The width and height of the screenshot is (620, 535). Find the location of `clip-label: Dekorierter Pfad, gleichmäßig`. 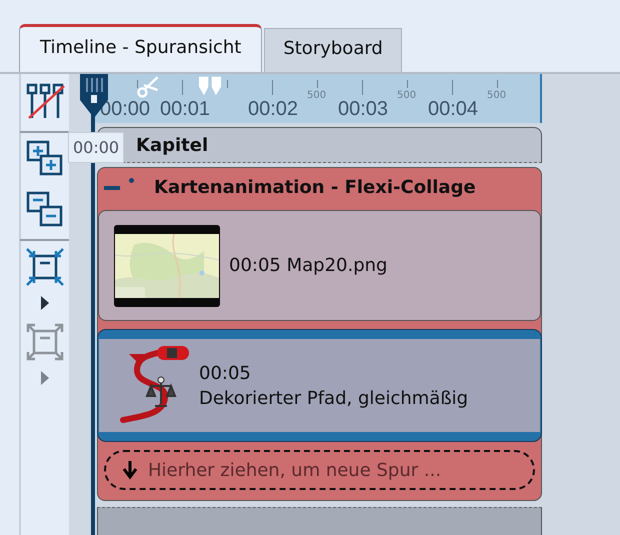

clip-label: Dekorierter Pfad, gleichmäßig is located at coordinates (333, 398).